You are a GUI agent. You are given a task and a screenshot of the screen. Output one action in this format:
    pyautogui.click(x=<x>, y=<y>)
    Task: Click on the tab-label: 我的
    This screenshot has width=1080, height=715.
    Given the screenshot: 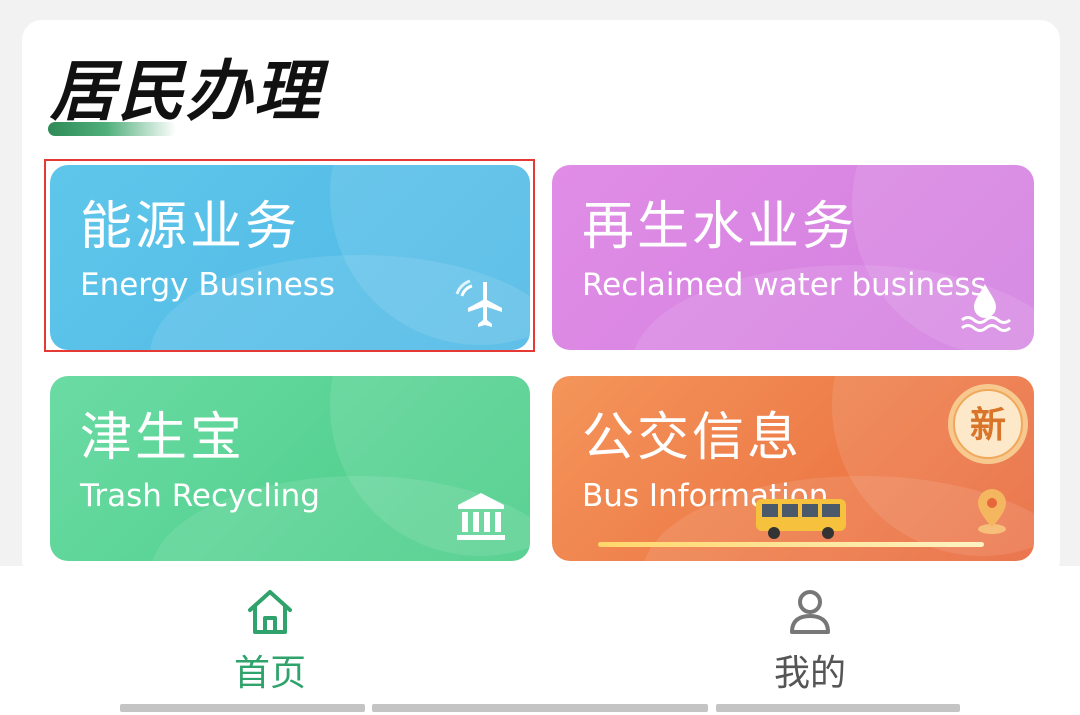 What is the action you would take?
    pyautogui.click(x=809, y=673)
    